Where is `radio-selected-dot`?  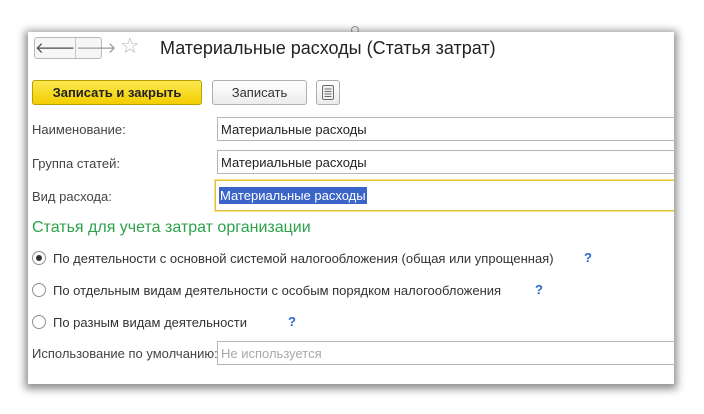 radio-selected-dot is located at coordinates (39, 258).